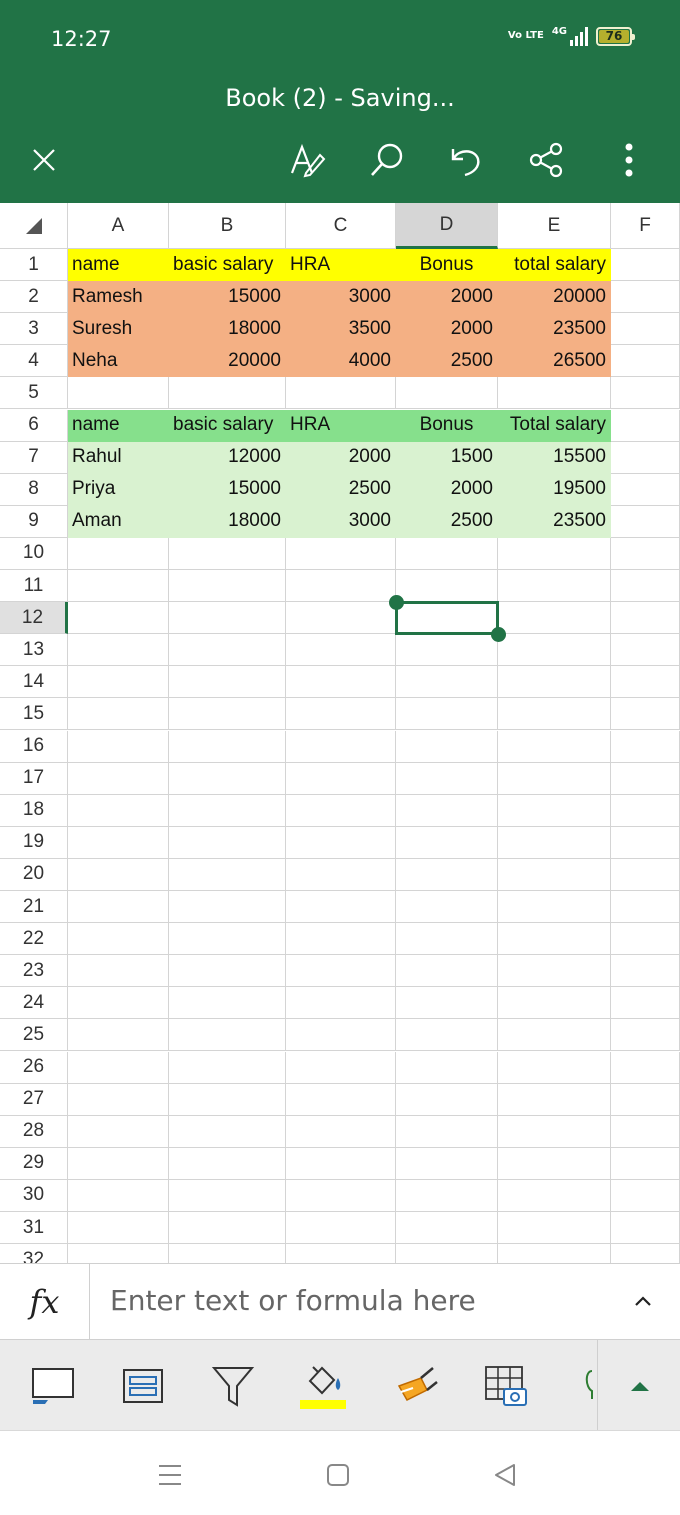 This screenshot has height=1515, width=680. I want to click on cell-c18, so click(341, 810).